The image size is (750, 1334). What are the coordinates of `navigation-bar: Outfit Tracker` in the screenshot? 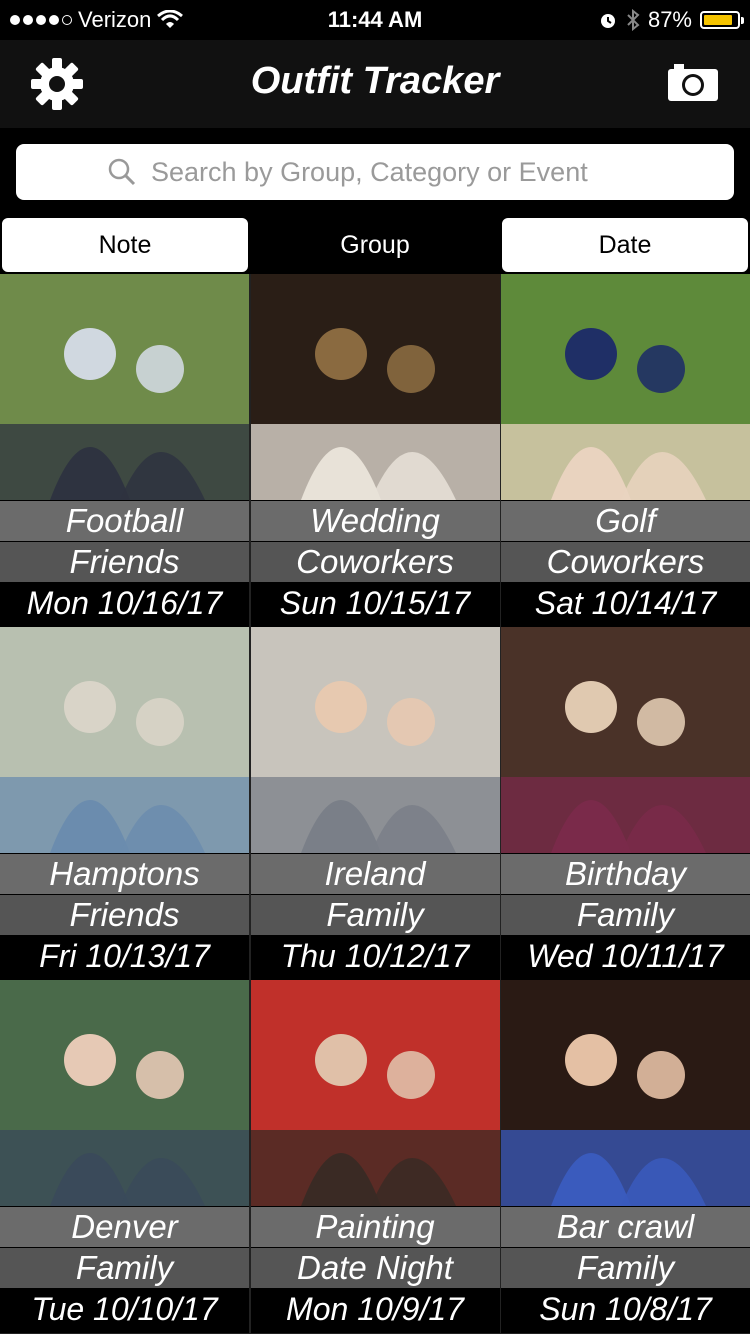 It's located at (375, 84).